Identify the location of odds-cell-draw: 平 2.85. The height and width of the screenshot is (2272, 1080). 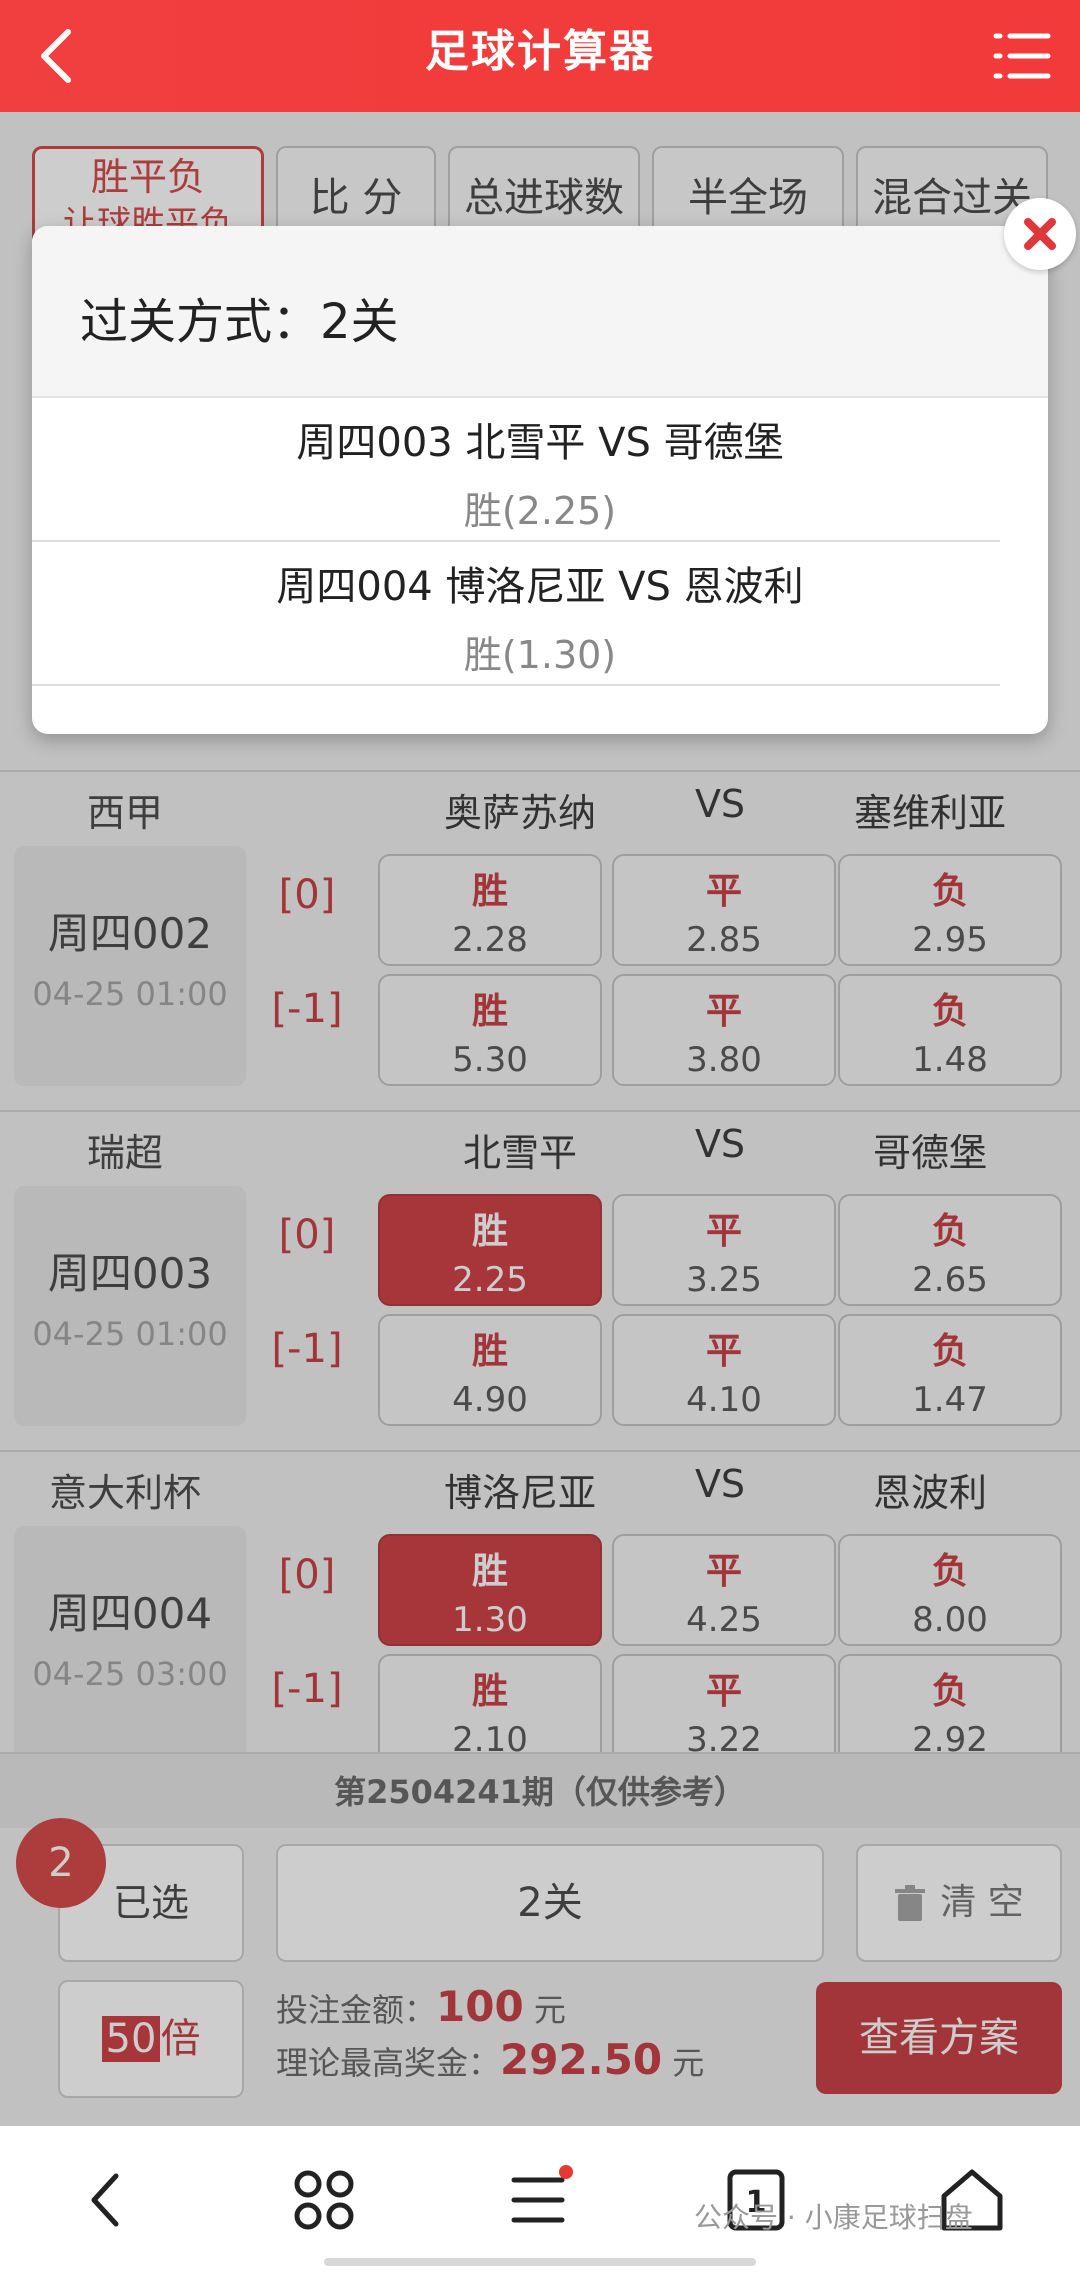
(724, 910).